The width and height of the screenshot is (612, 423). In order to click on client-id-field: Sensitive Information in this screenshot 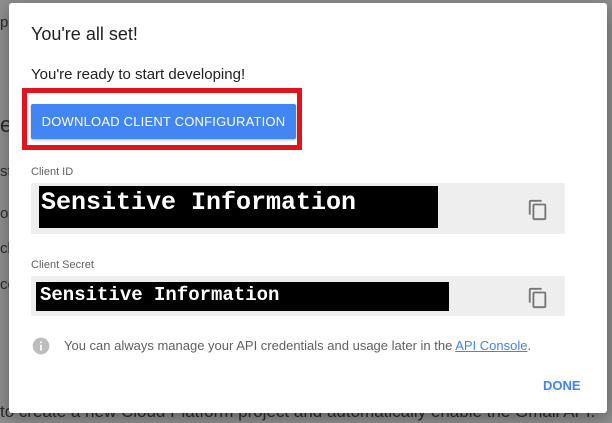, I will do `click(298, 208)`.